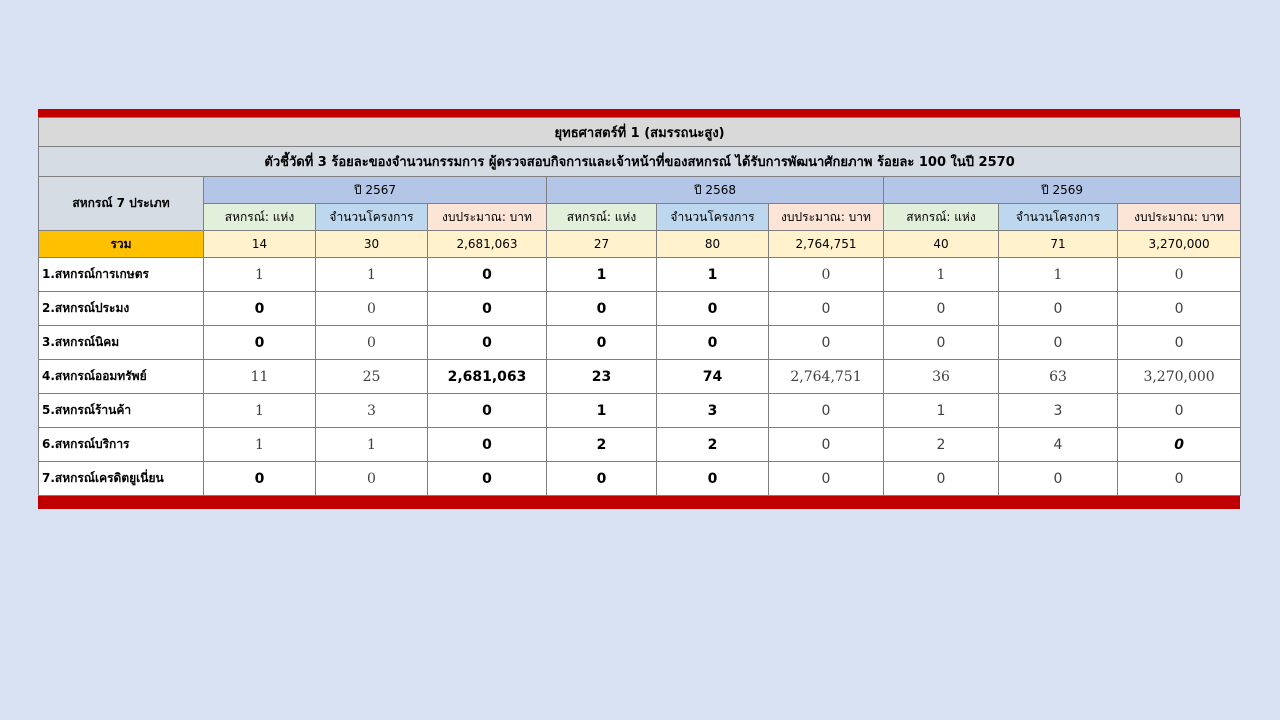 This screenshot has width=1280, height=720. I want to click on top-red-bar, so click(639, 113).